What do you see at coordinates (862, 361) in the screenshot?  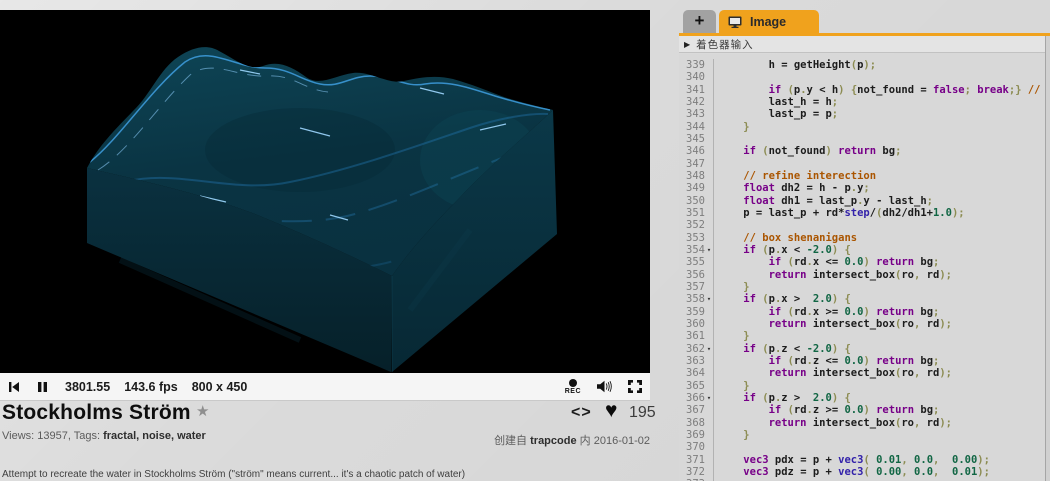 I see `code-line: 363 if (rd.z <= 0.0) return bg;` at bounding box center [862, 361].